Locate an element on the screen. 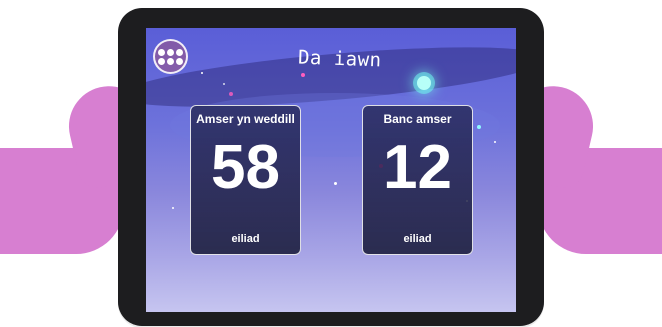 Image resolution: width=662 pixels, height=327 pixels. time-bank-unit: eiliad is located at coordinates (417, 239).